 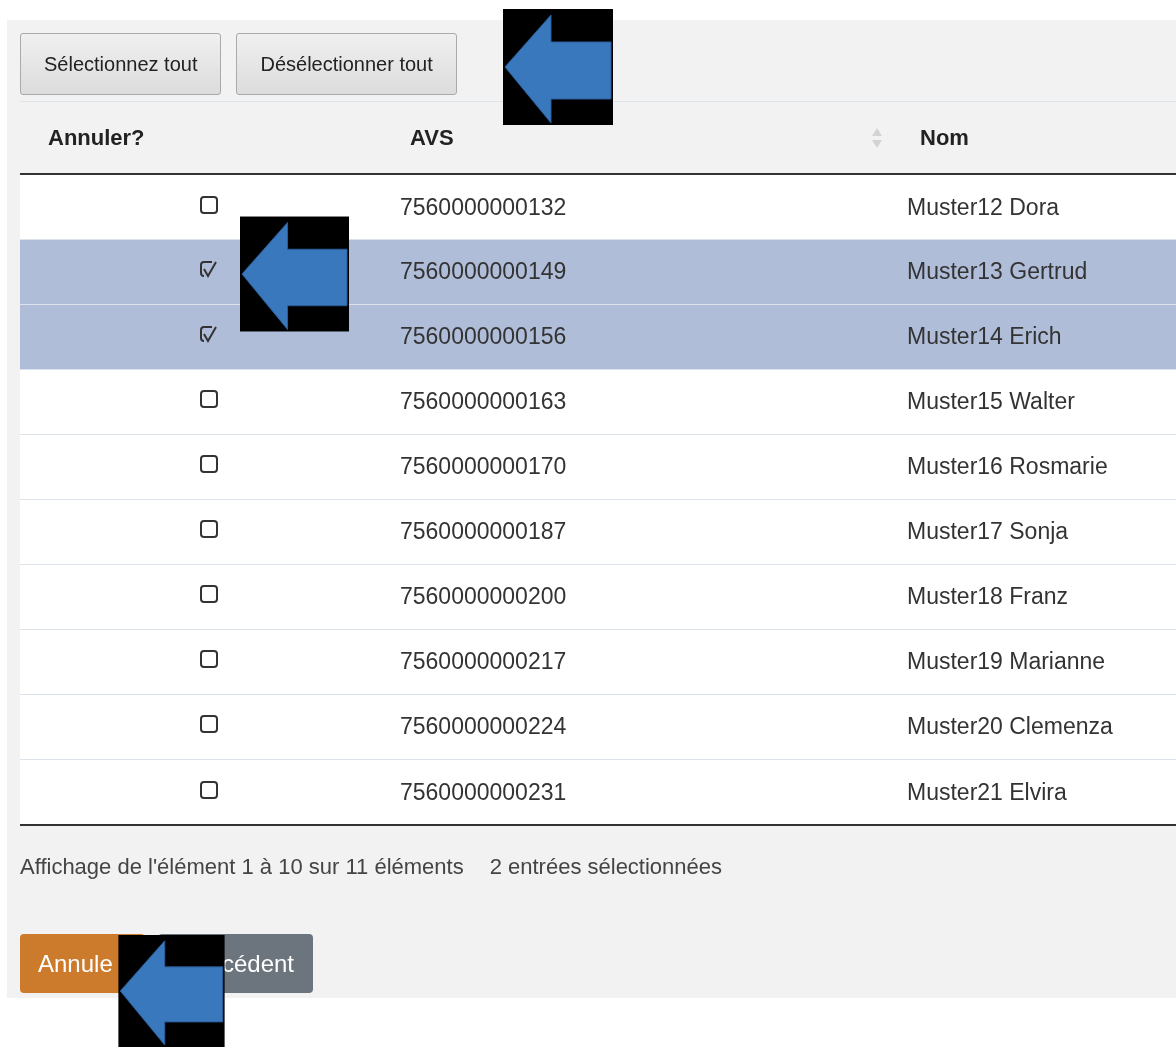 I want to click on table-cell: Muster15 Walter, so click(x=991, y=401).